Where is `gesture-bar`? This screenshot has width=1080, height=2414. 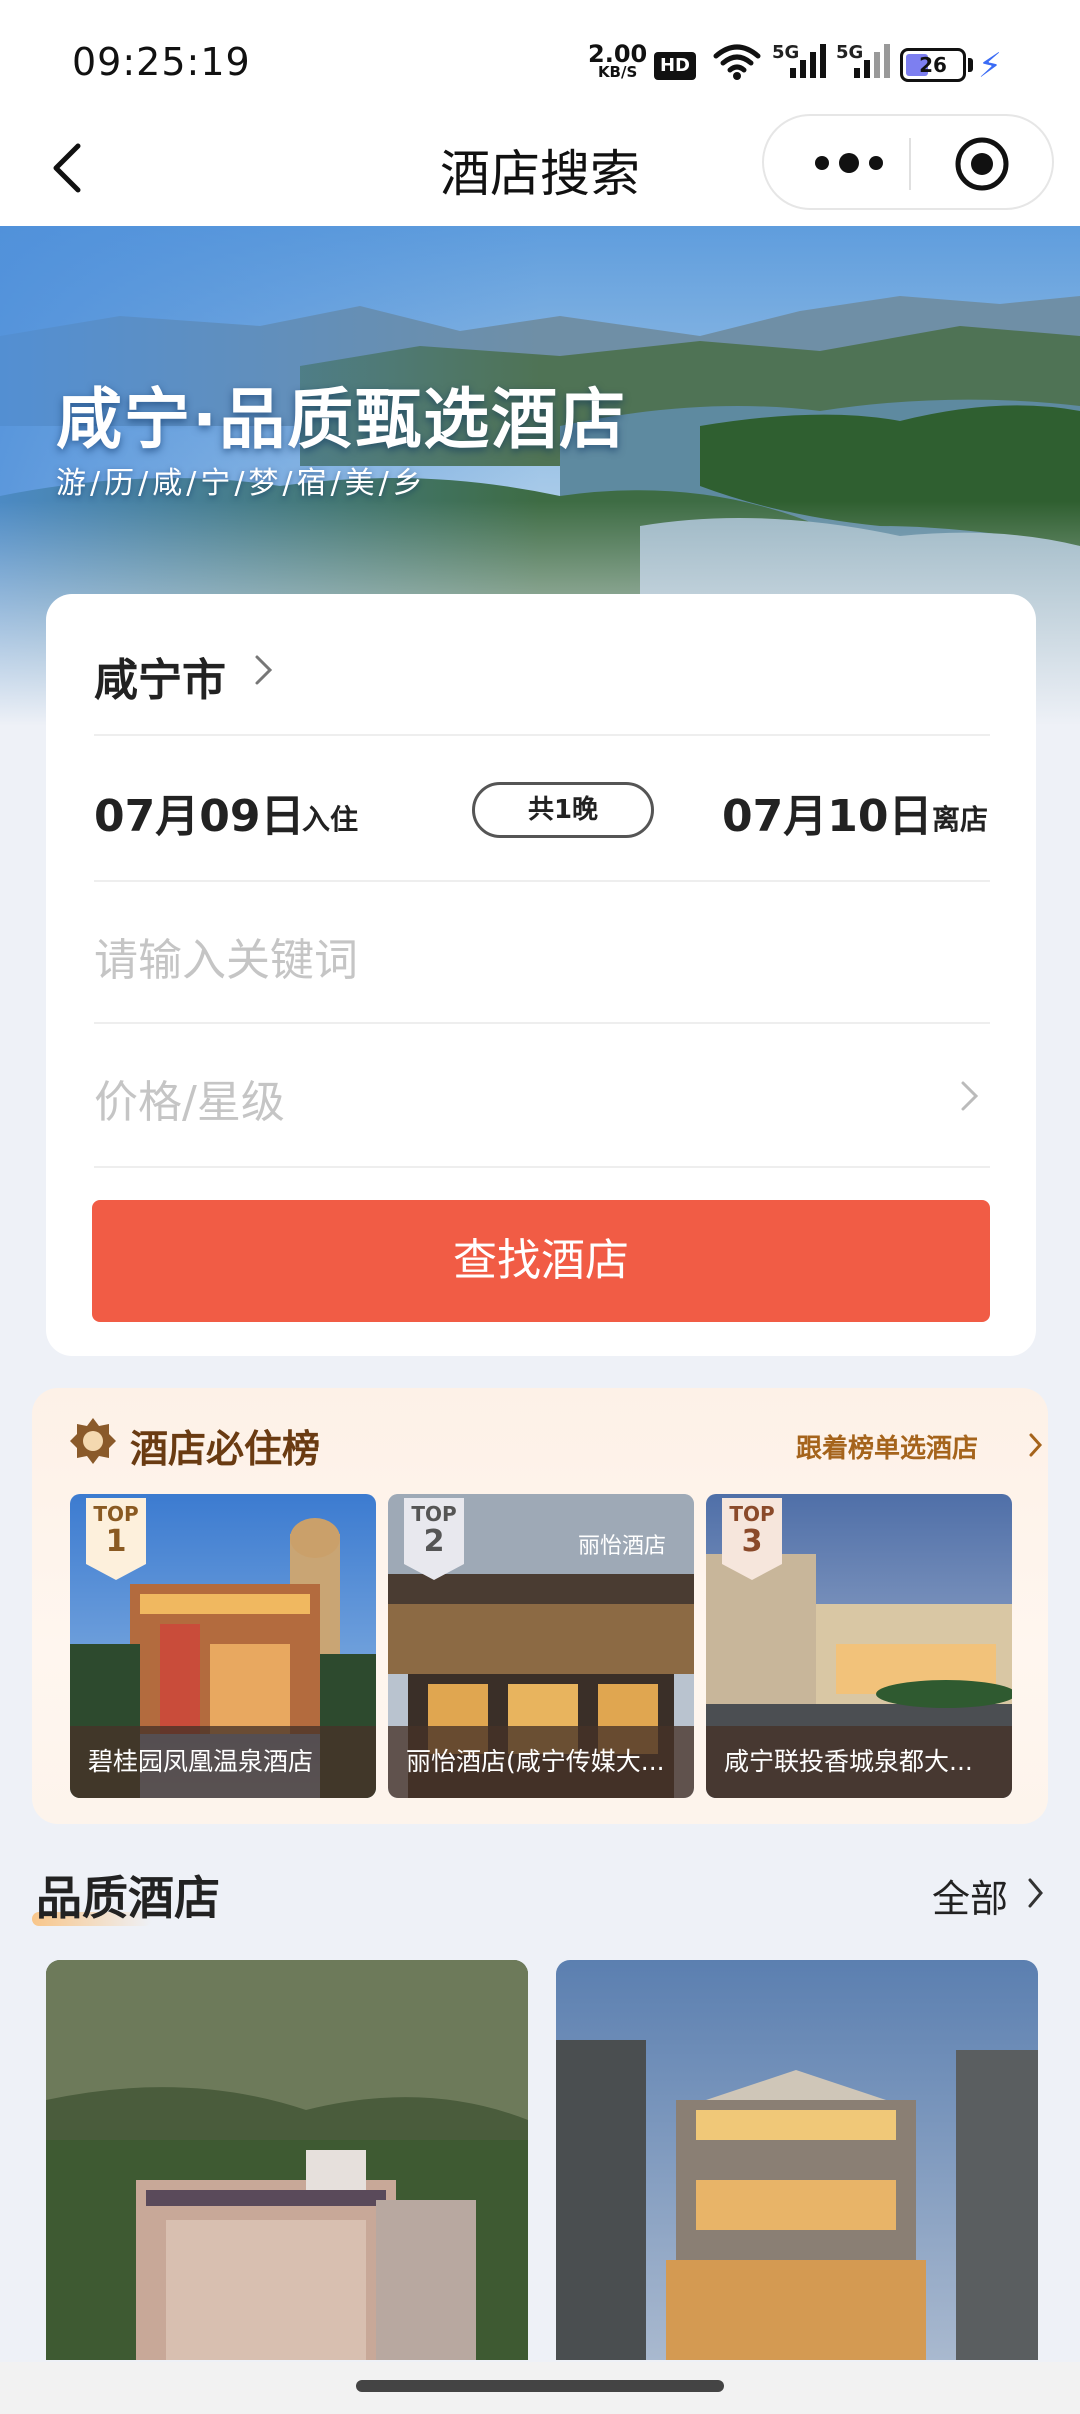
gesture-bar is located at coordinates (540, 2386).